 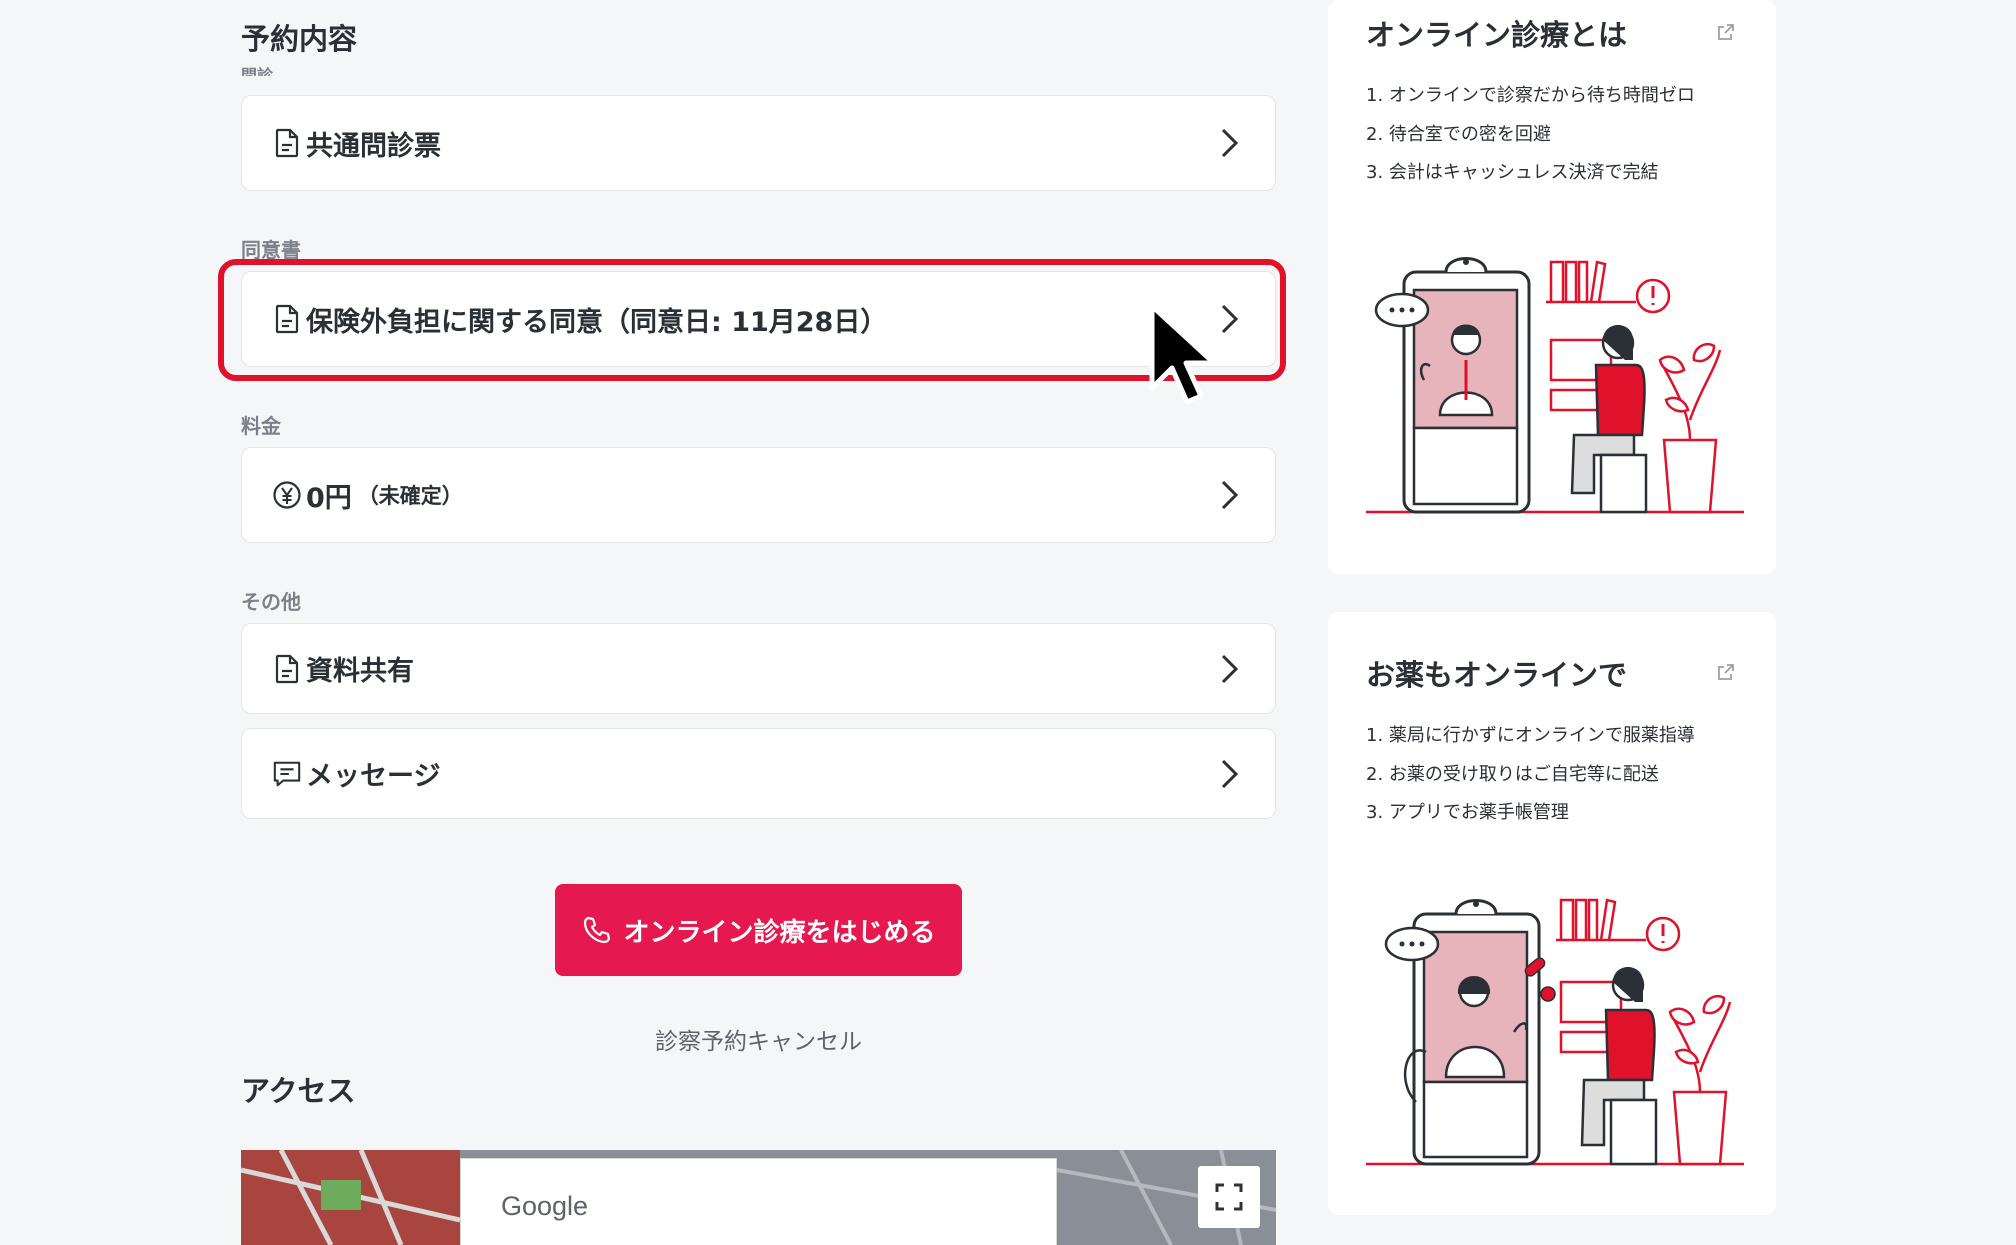 I want to click on google-logo: Google, so click(x=545, y=1206).